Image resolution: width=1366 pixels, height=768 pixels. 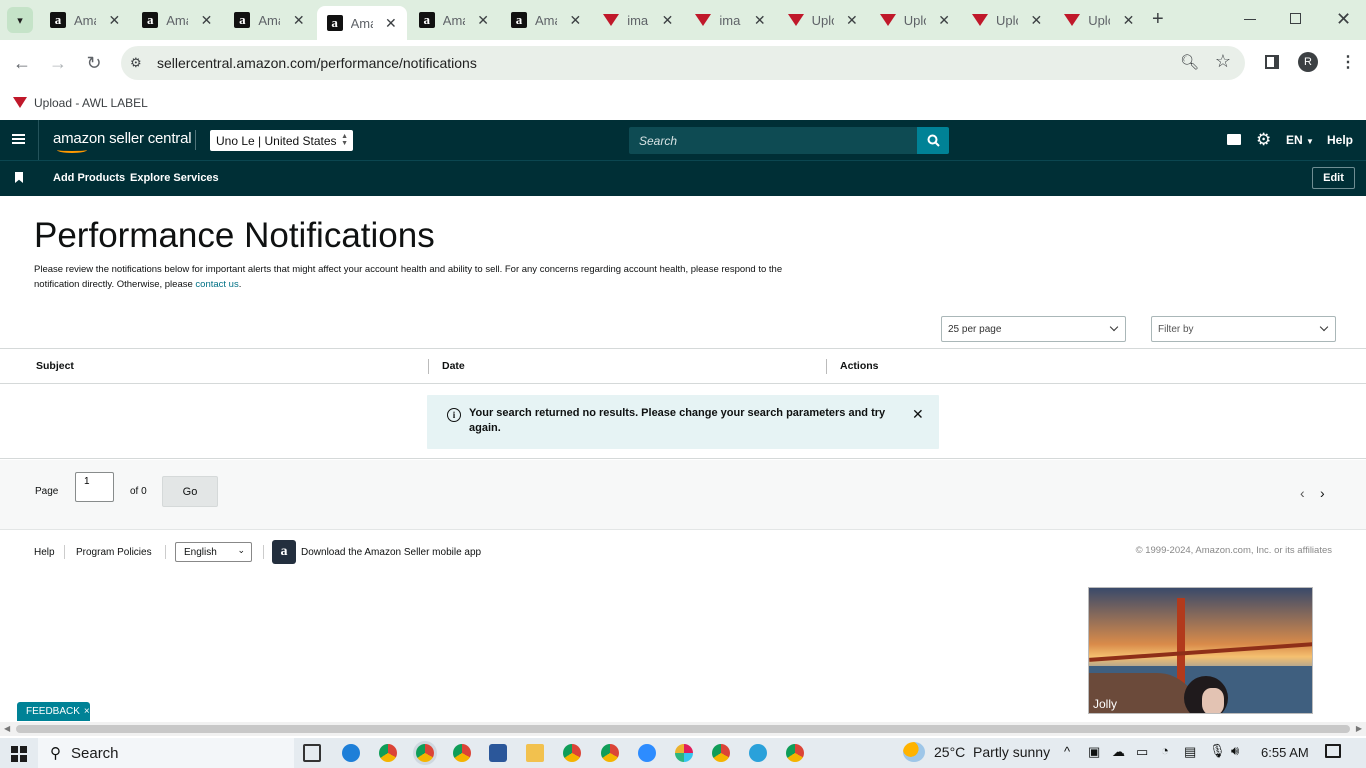 What do you see at coordinates (1359, 728) in the screenshot?
I see `scroll-right-icon: ▶` at bounding box center [1359, 728].